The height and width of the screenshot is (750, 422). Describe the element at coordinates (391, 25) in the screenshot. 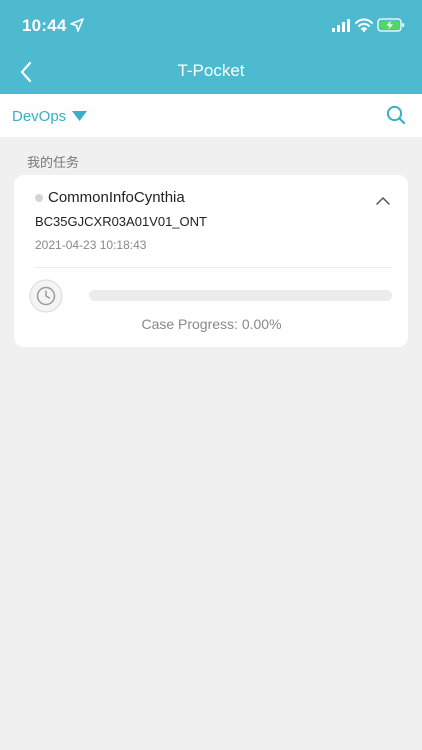

I see `battery-charging-icon` at that location.